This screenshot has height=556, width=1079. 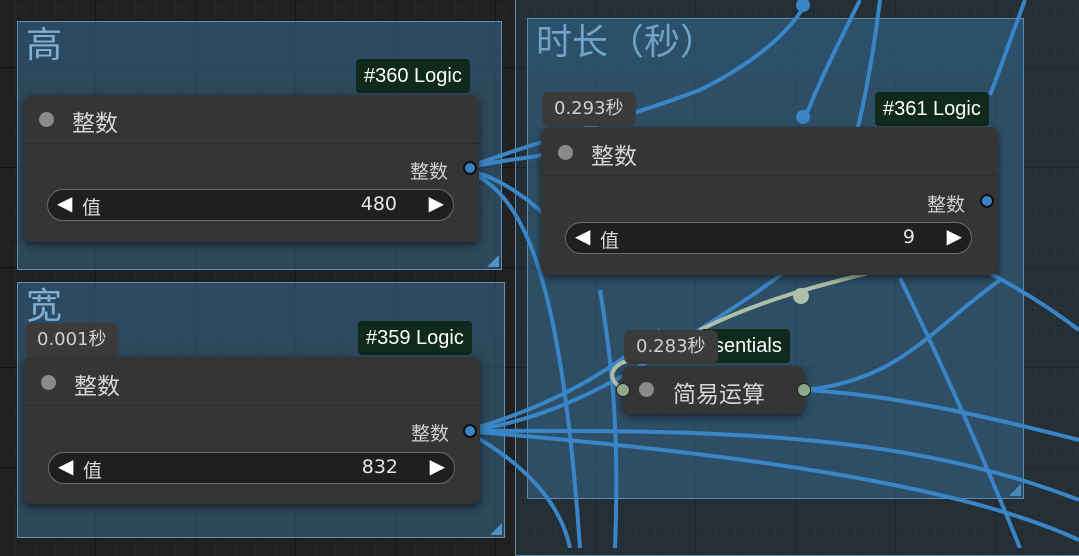 I want to click on widget-value: 9, so click(x=875, y=237).